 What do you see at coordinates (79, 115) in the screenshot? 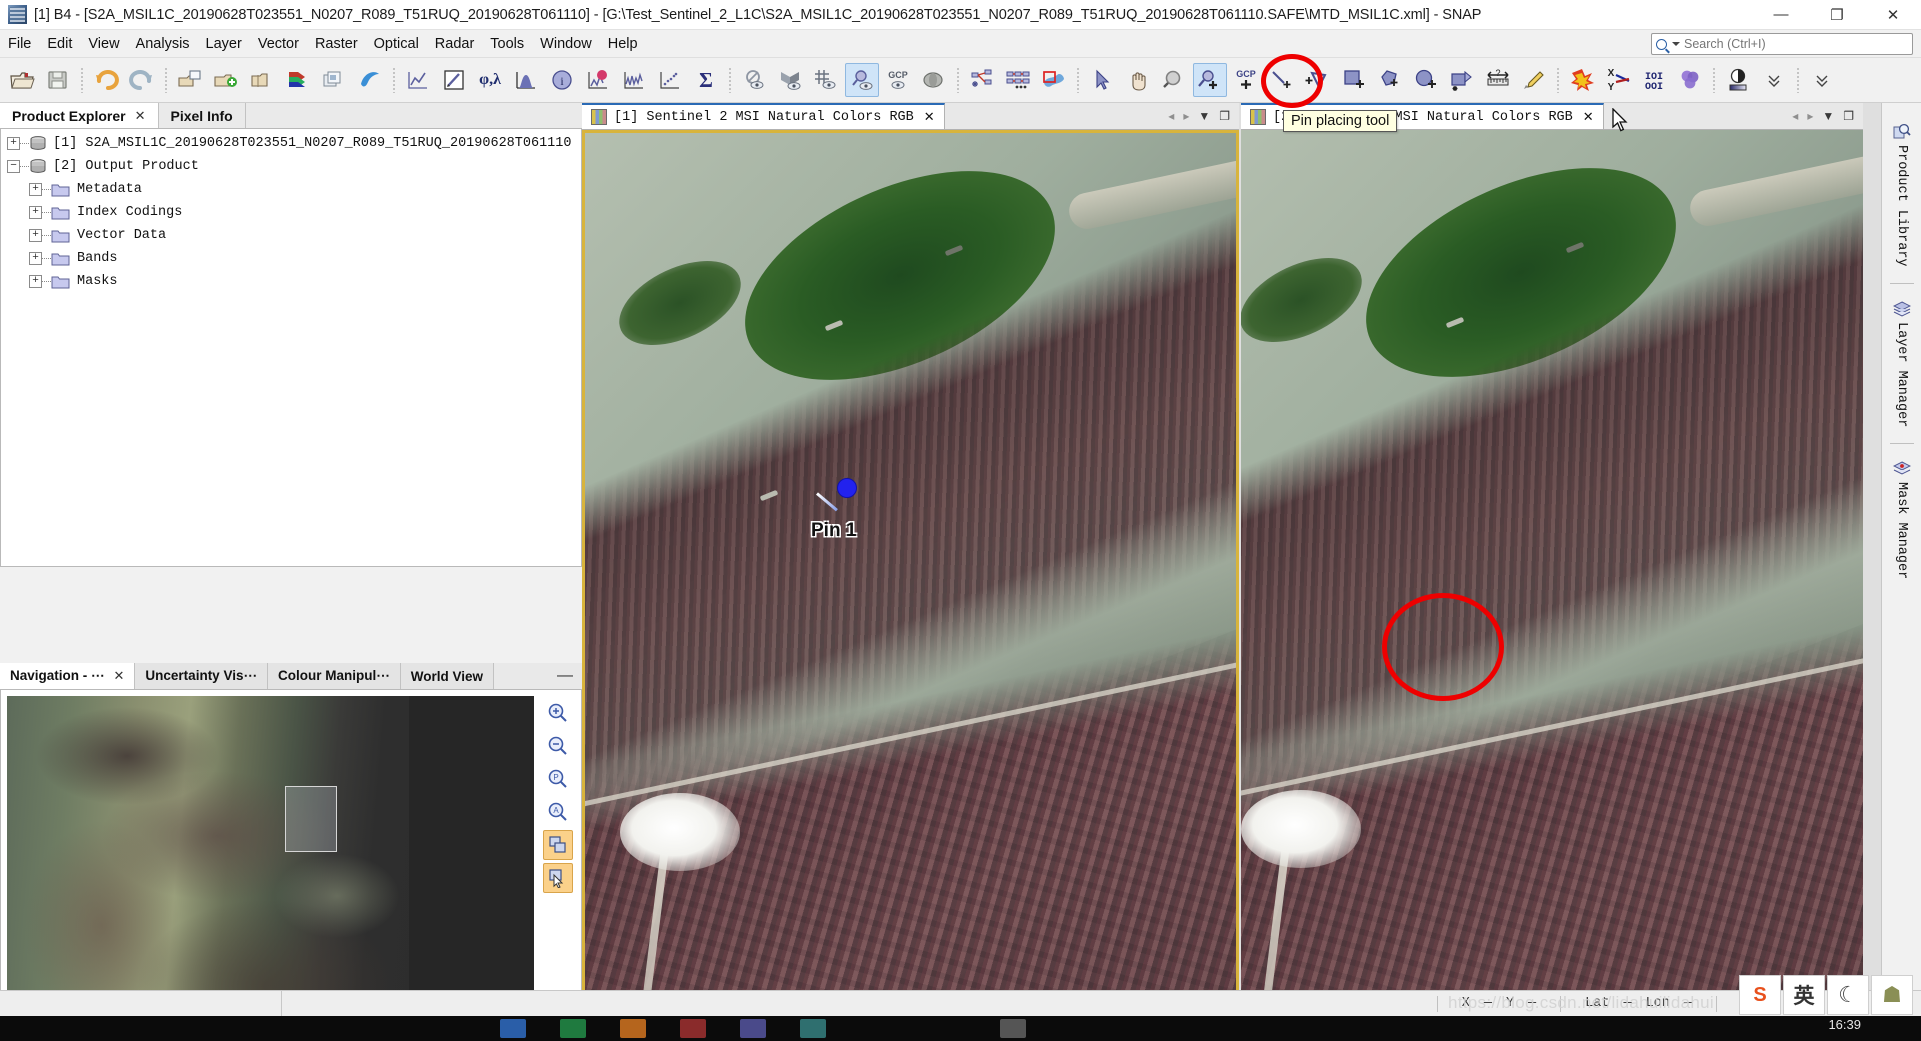
I see `tab-product-explorer: Product Explorer ✕` at bounding box center [79, 115].